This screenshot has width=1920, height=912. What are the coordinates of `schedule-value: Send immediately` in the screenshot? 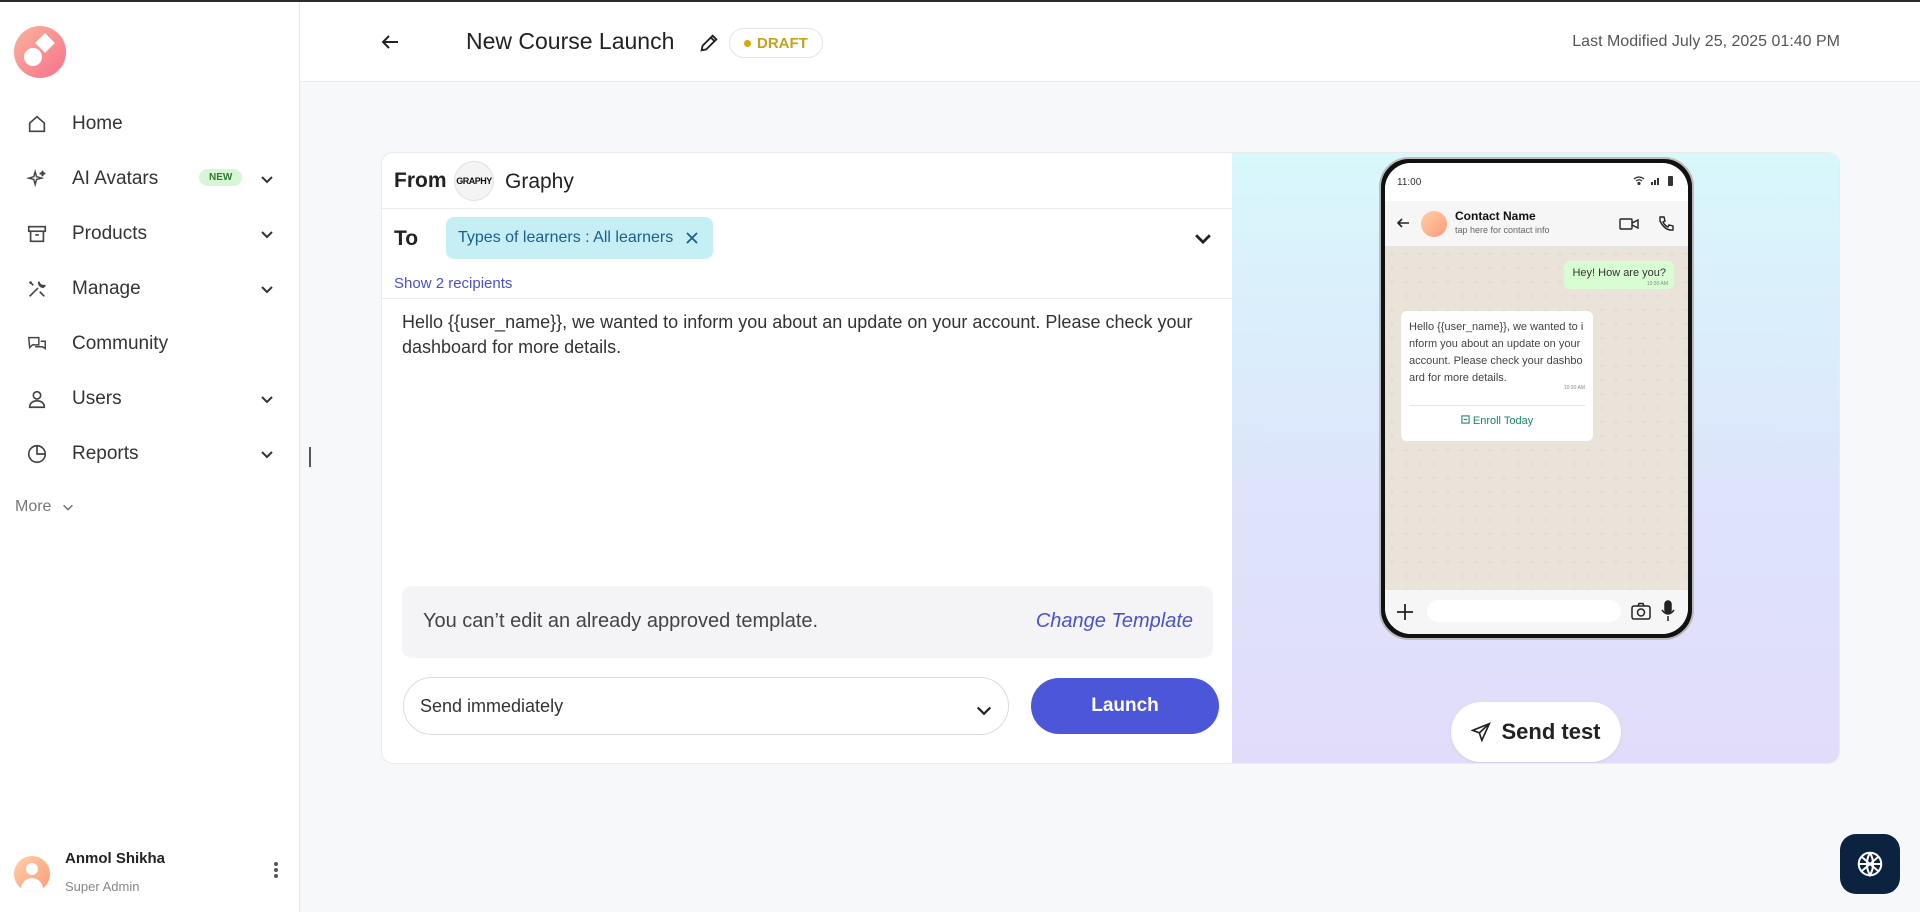 It's located at (492, 706).